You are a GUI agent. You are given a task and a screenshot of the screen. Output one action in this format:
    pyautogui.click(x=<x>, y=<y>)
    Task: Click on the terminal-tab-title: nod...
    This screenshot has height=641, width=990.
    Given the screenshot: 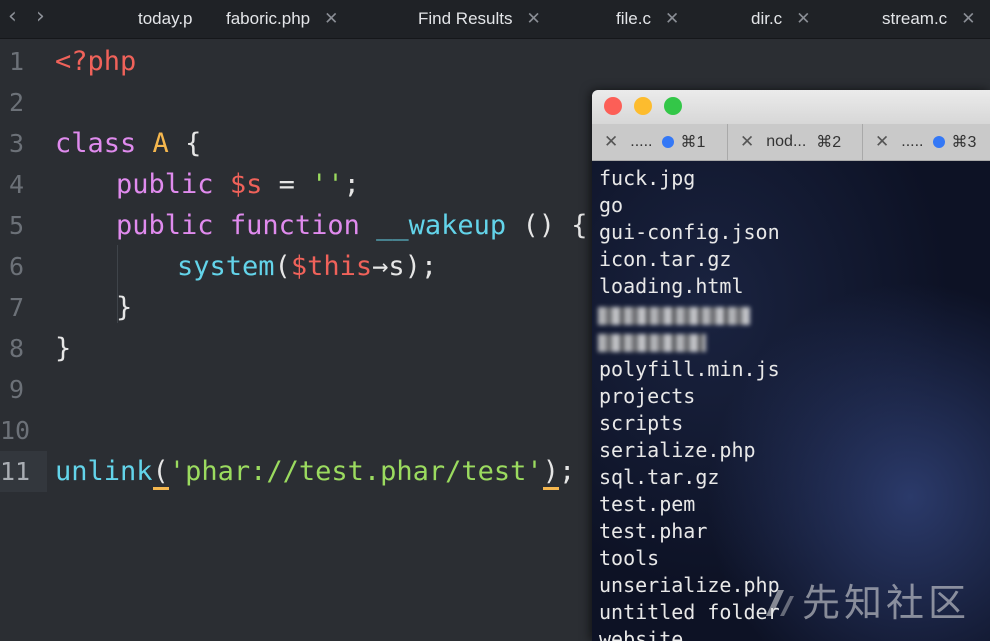 What is the action you would take?
    pyautogui.click(x=786, y=141)
    